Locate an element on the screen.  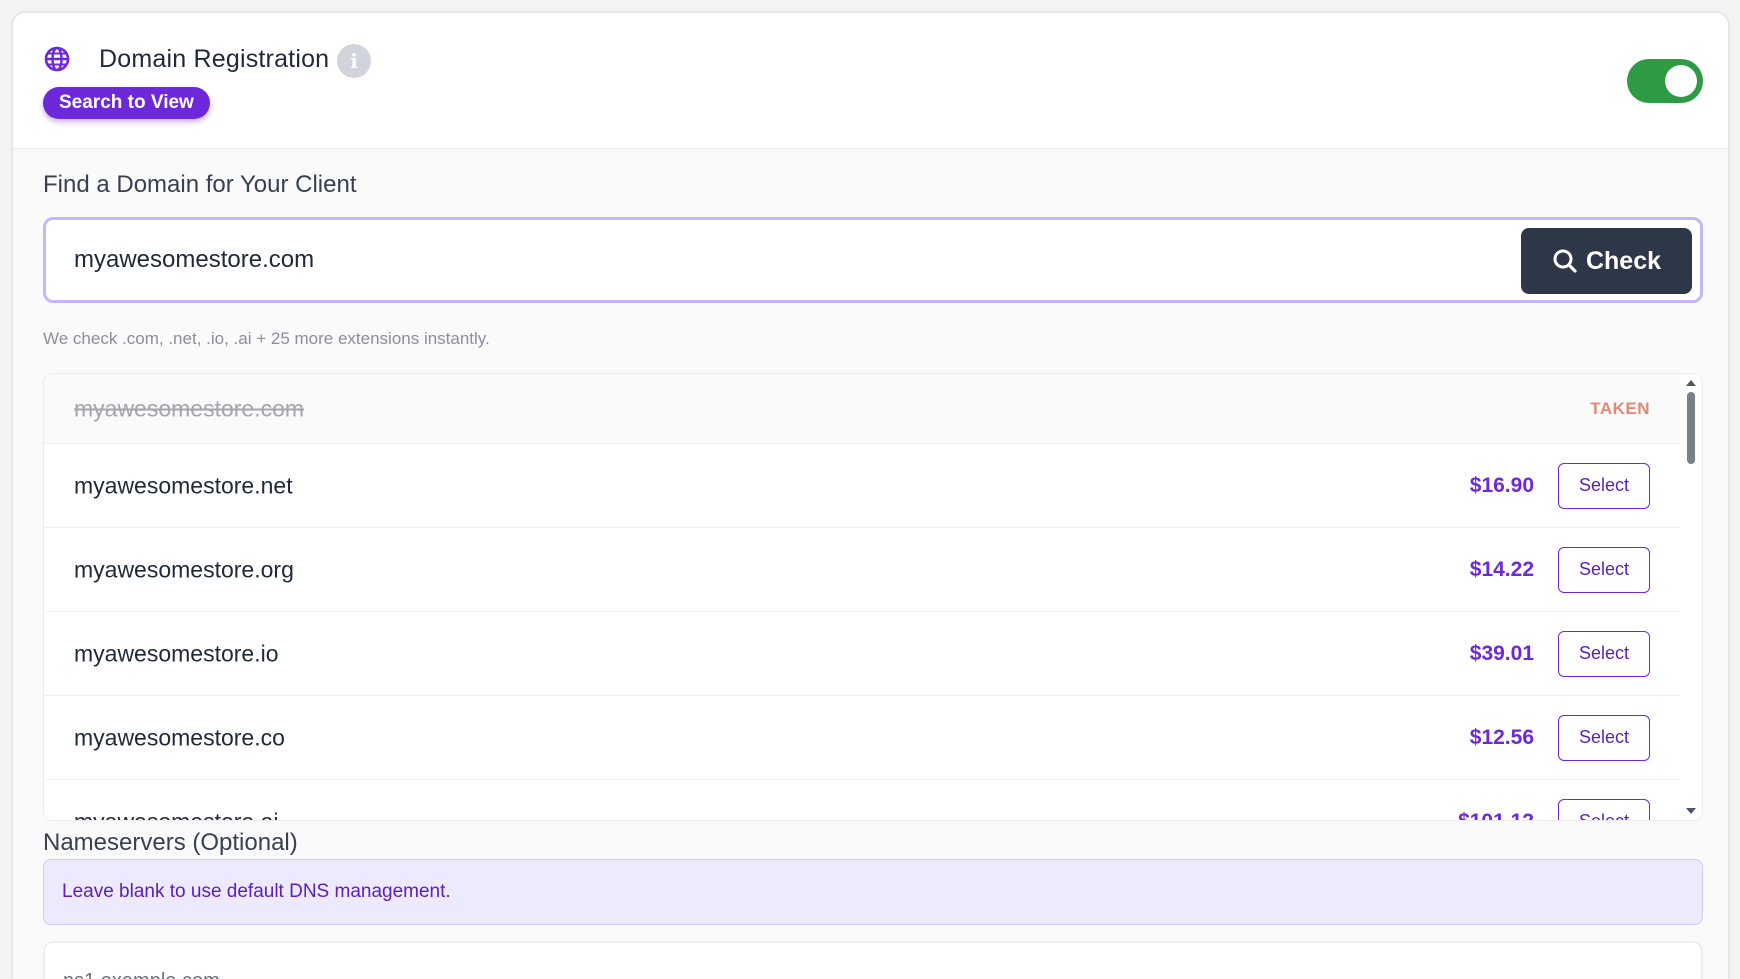
list-item-taken: myawesomestore.com TAKEN is located at coordinates (862, 409).